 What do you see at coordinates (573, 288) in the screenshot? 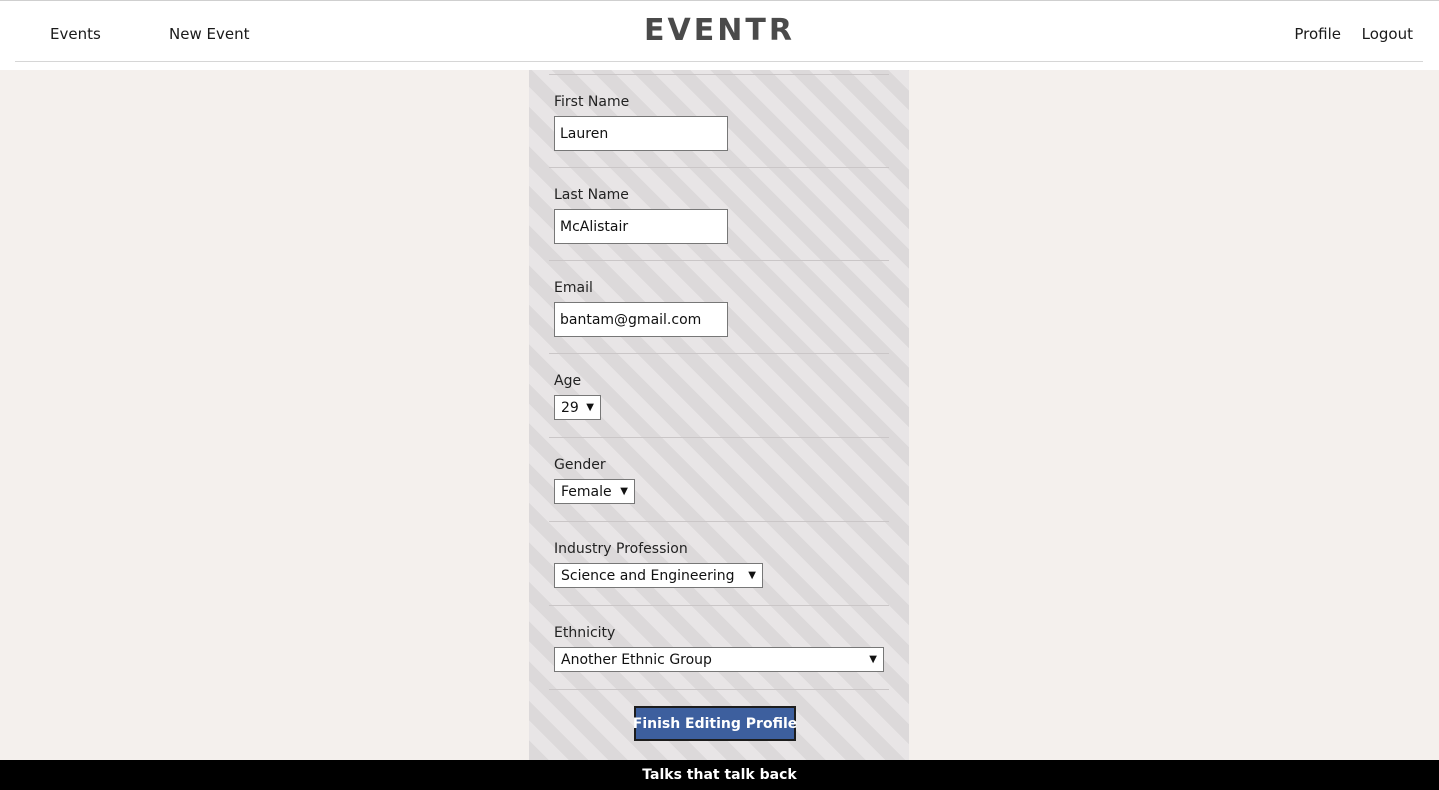
I see `email-label: Email` at bounding box center [573, 288].